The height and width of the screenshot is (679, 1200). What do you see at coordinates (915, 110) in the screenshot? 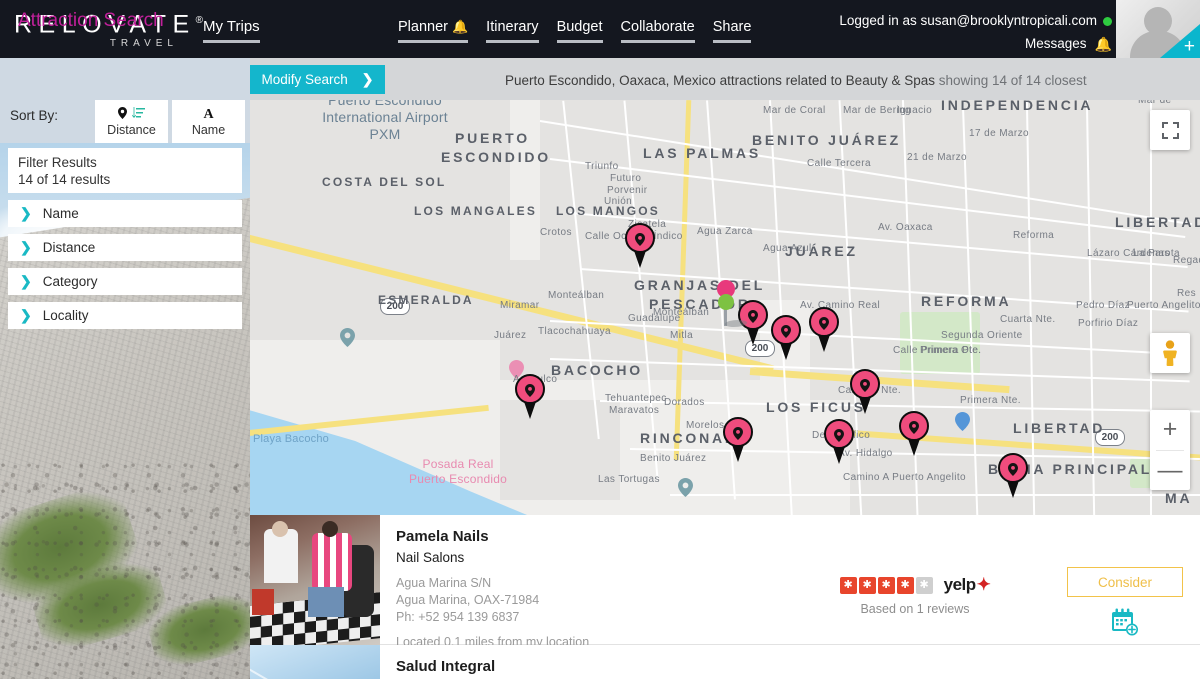
I see `map-label: Ignacio` at bounding box center [915, 110].